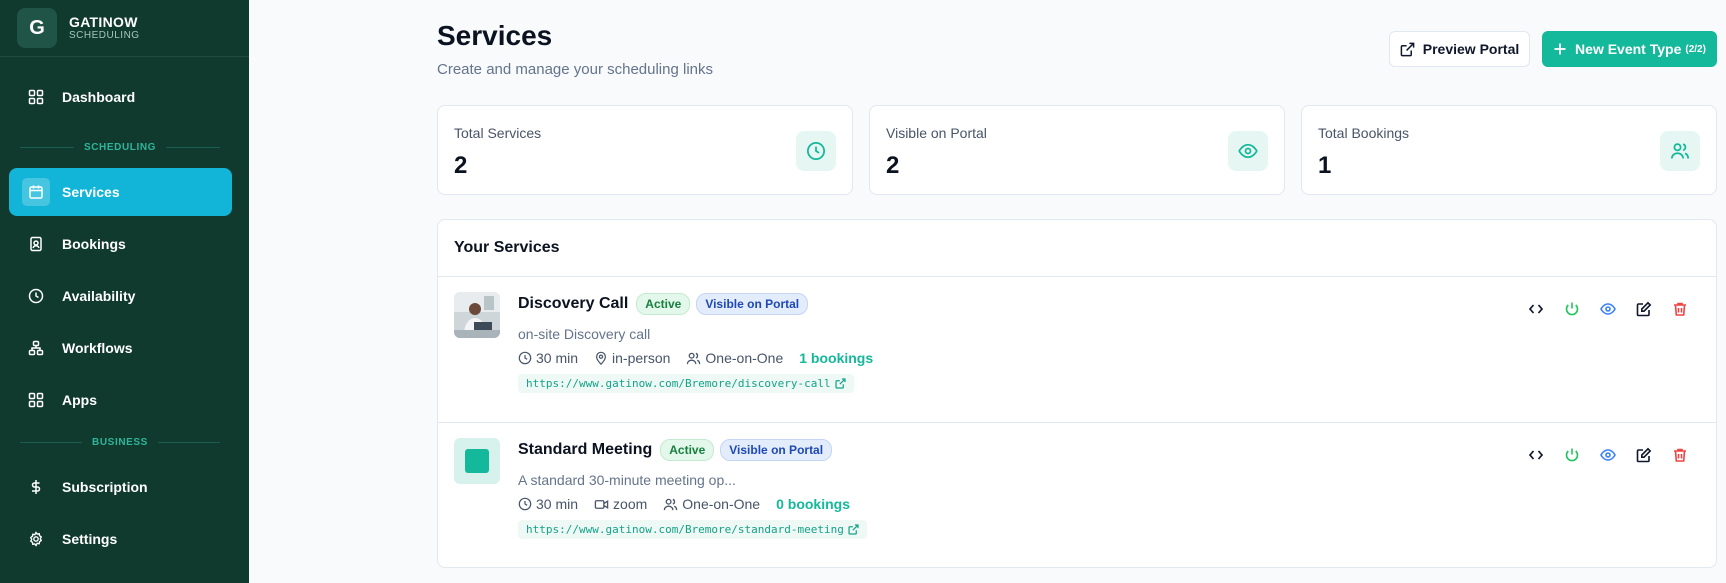 This screenshot has height=583, width=1726. What do you see at coordinates (36, 539) in the screenshot?
I see `gear-icon` at bounding box center [36, 539].